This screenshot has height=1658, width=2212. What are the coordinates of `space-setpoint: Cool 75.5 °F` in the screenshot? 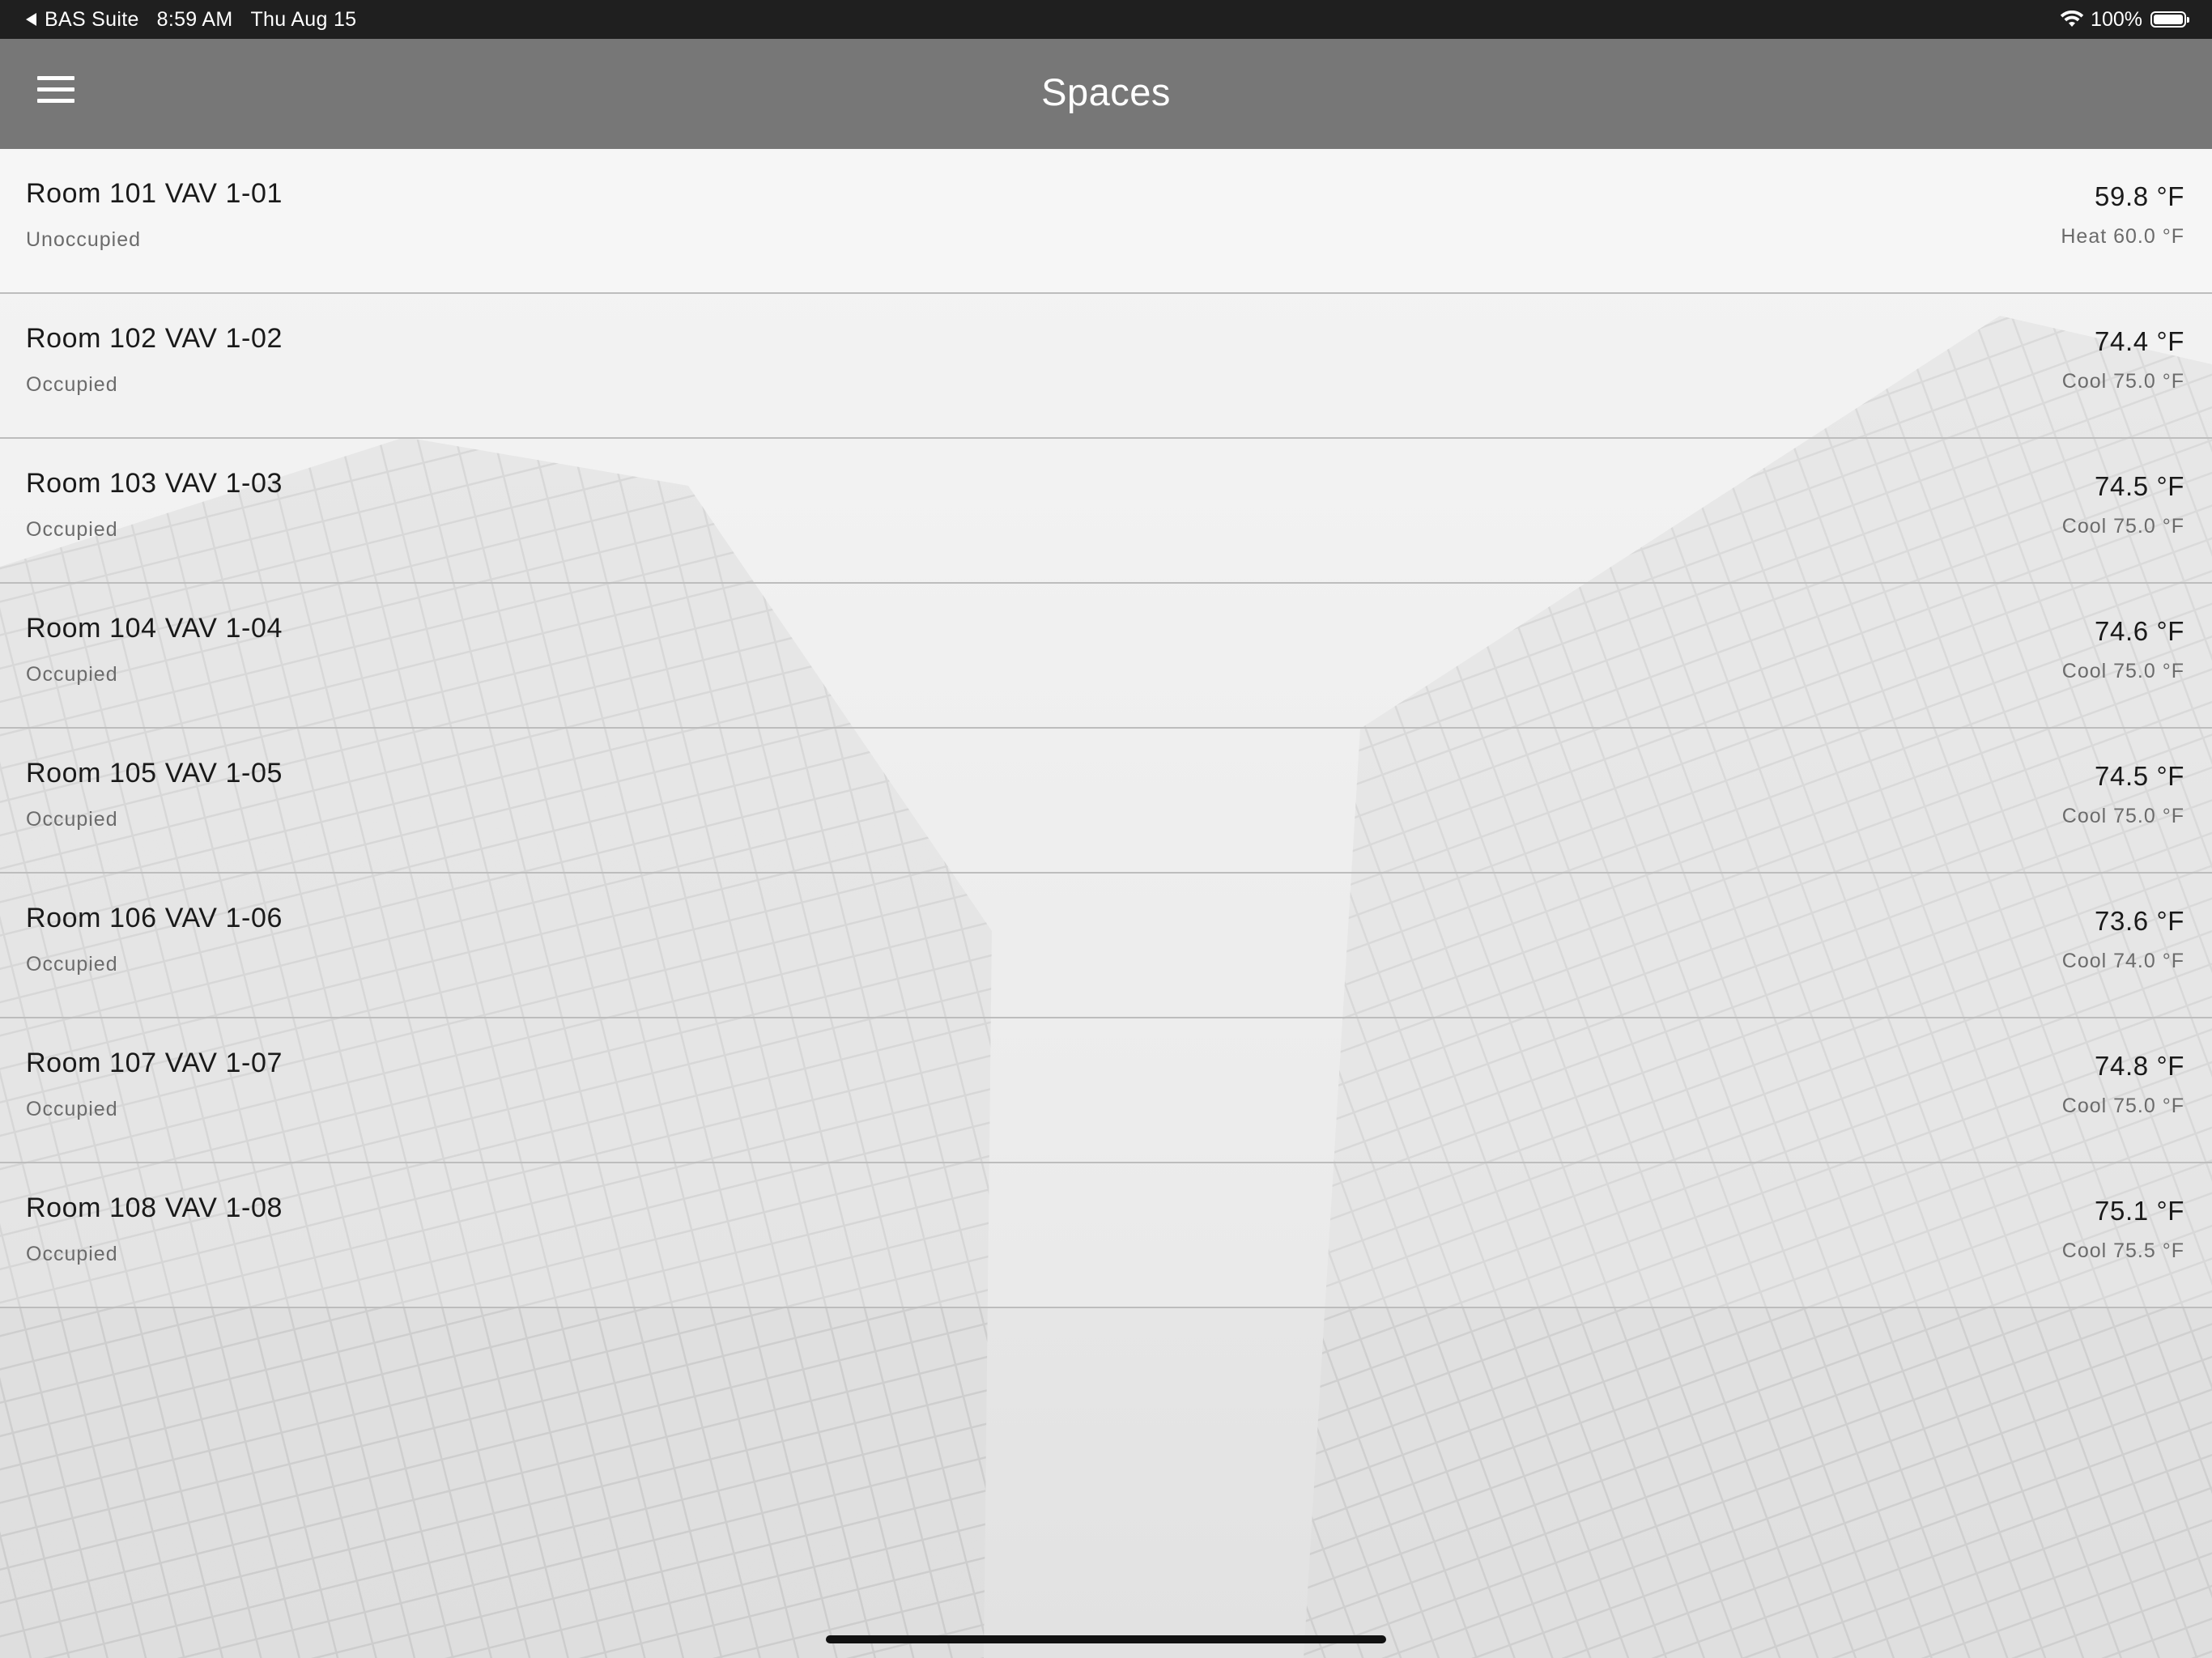 It's located at (2122, 1250).